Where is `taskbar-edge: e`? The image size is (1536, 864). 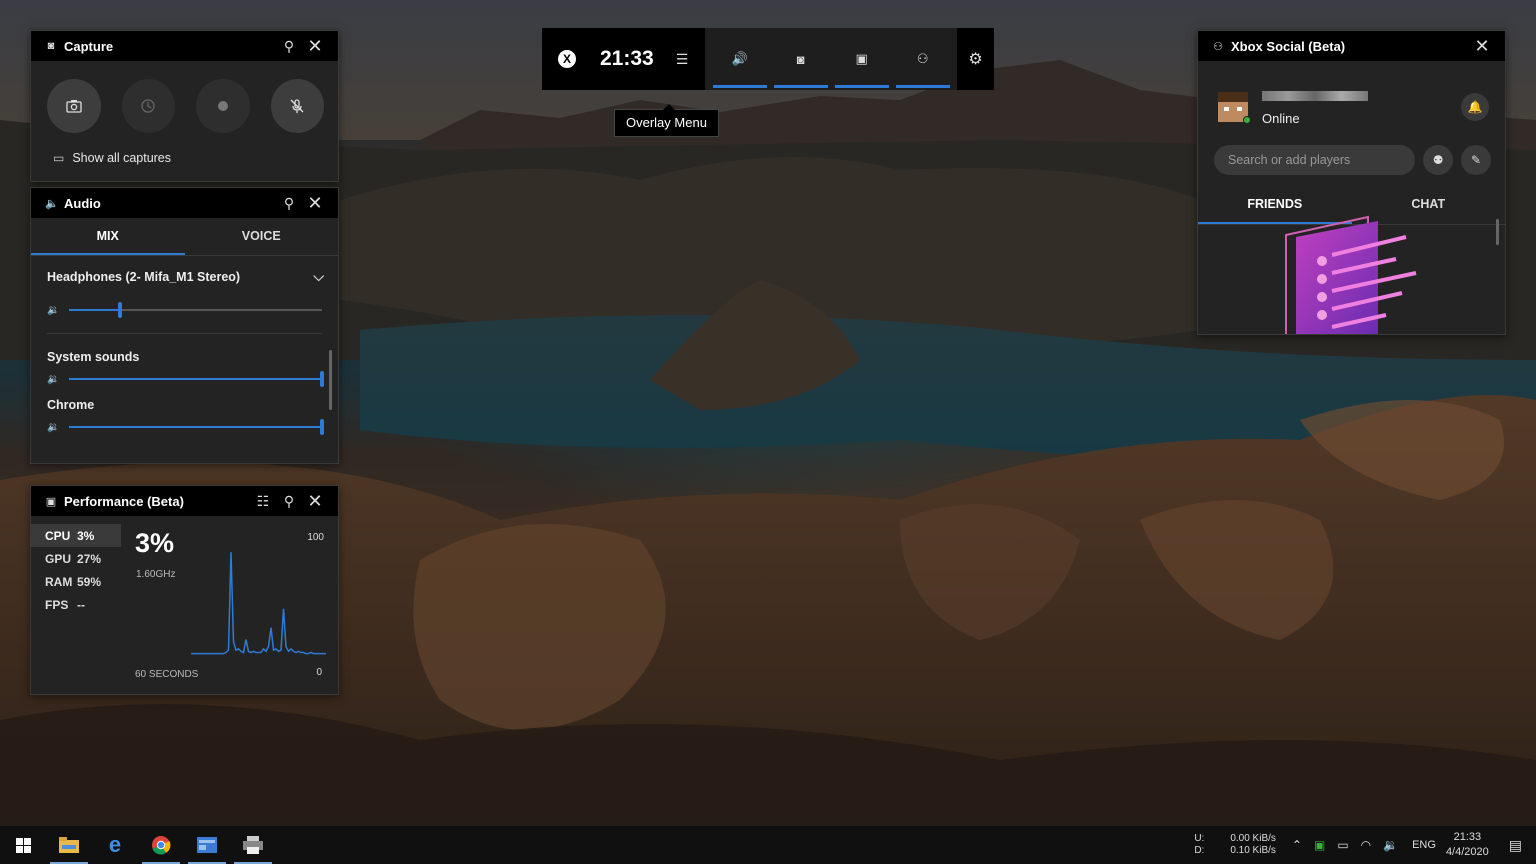 taskbar-edge: e is located at coordinates (115, 845).